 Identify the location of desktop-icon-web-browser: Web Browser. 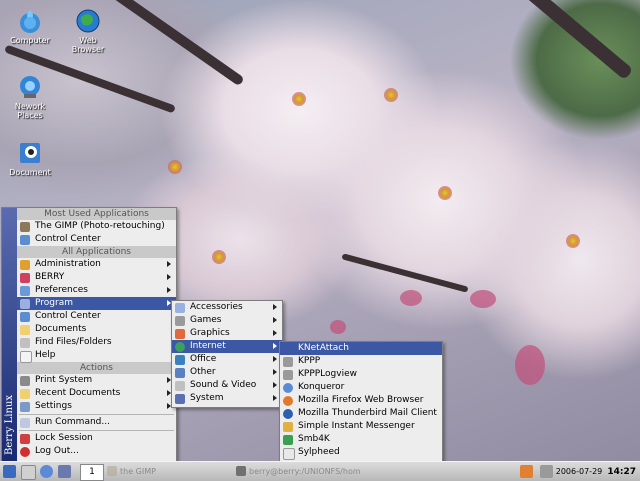
(88, 31).